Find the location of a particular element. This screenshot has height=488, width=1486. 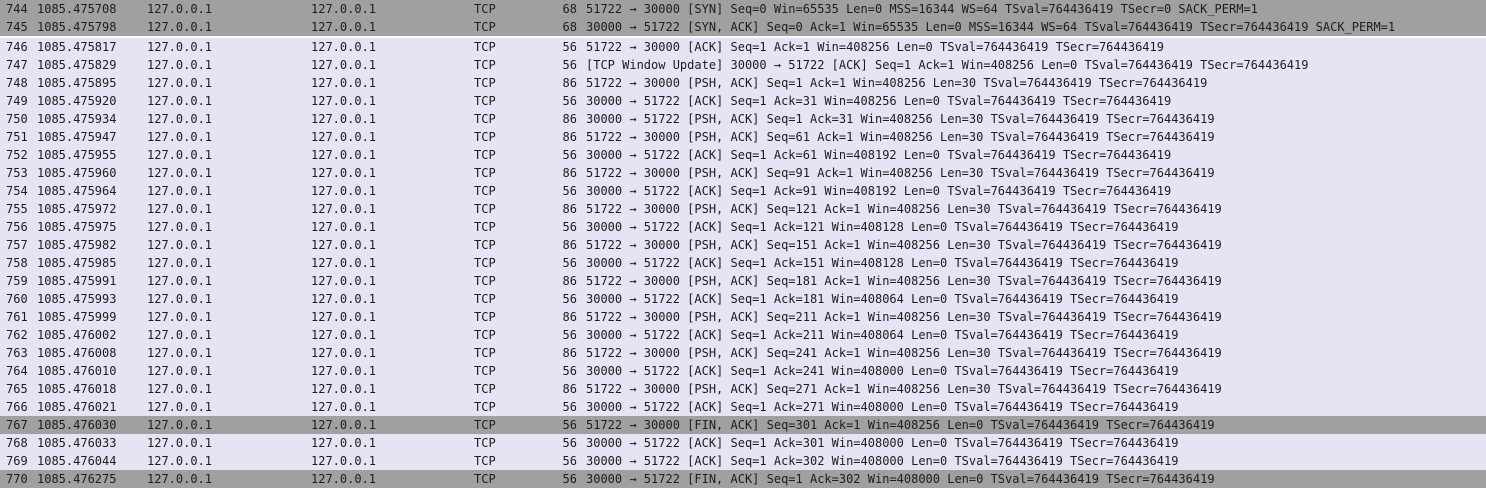

packet-number: 763 is located at coordinates (17, 353).